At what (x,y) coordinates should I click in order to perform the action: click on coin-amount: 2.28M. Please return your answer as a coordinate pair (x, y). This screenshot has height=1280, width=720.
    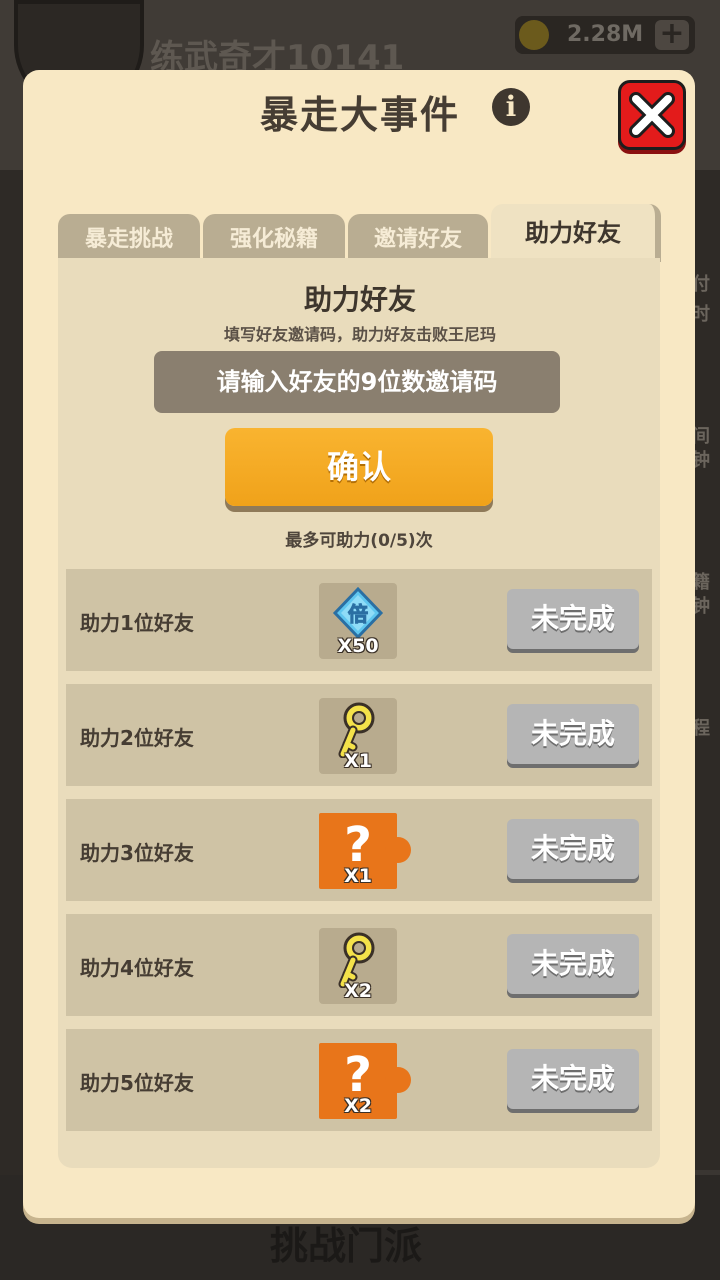
    Looking at the image, I should click on (605, 34).